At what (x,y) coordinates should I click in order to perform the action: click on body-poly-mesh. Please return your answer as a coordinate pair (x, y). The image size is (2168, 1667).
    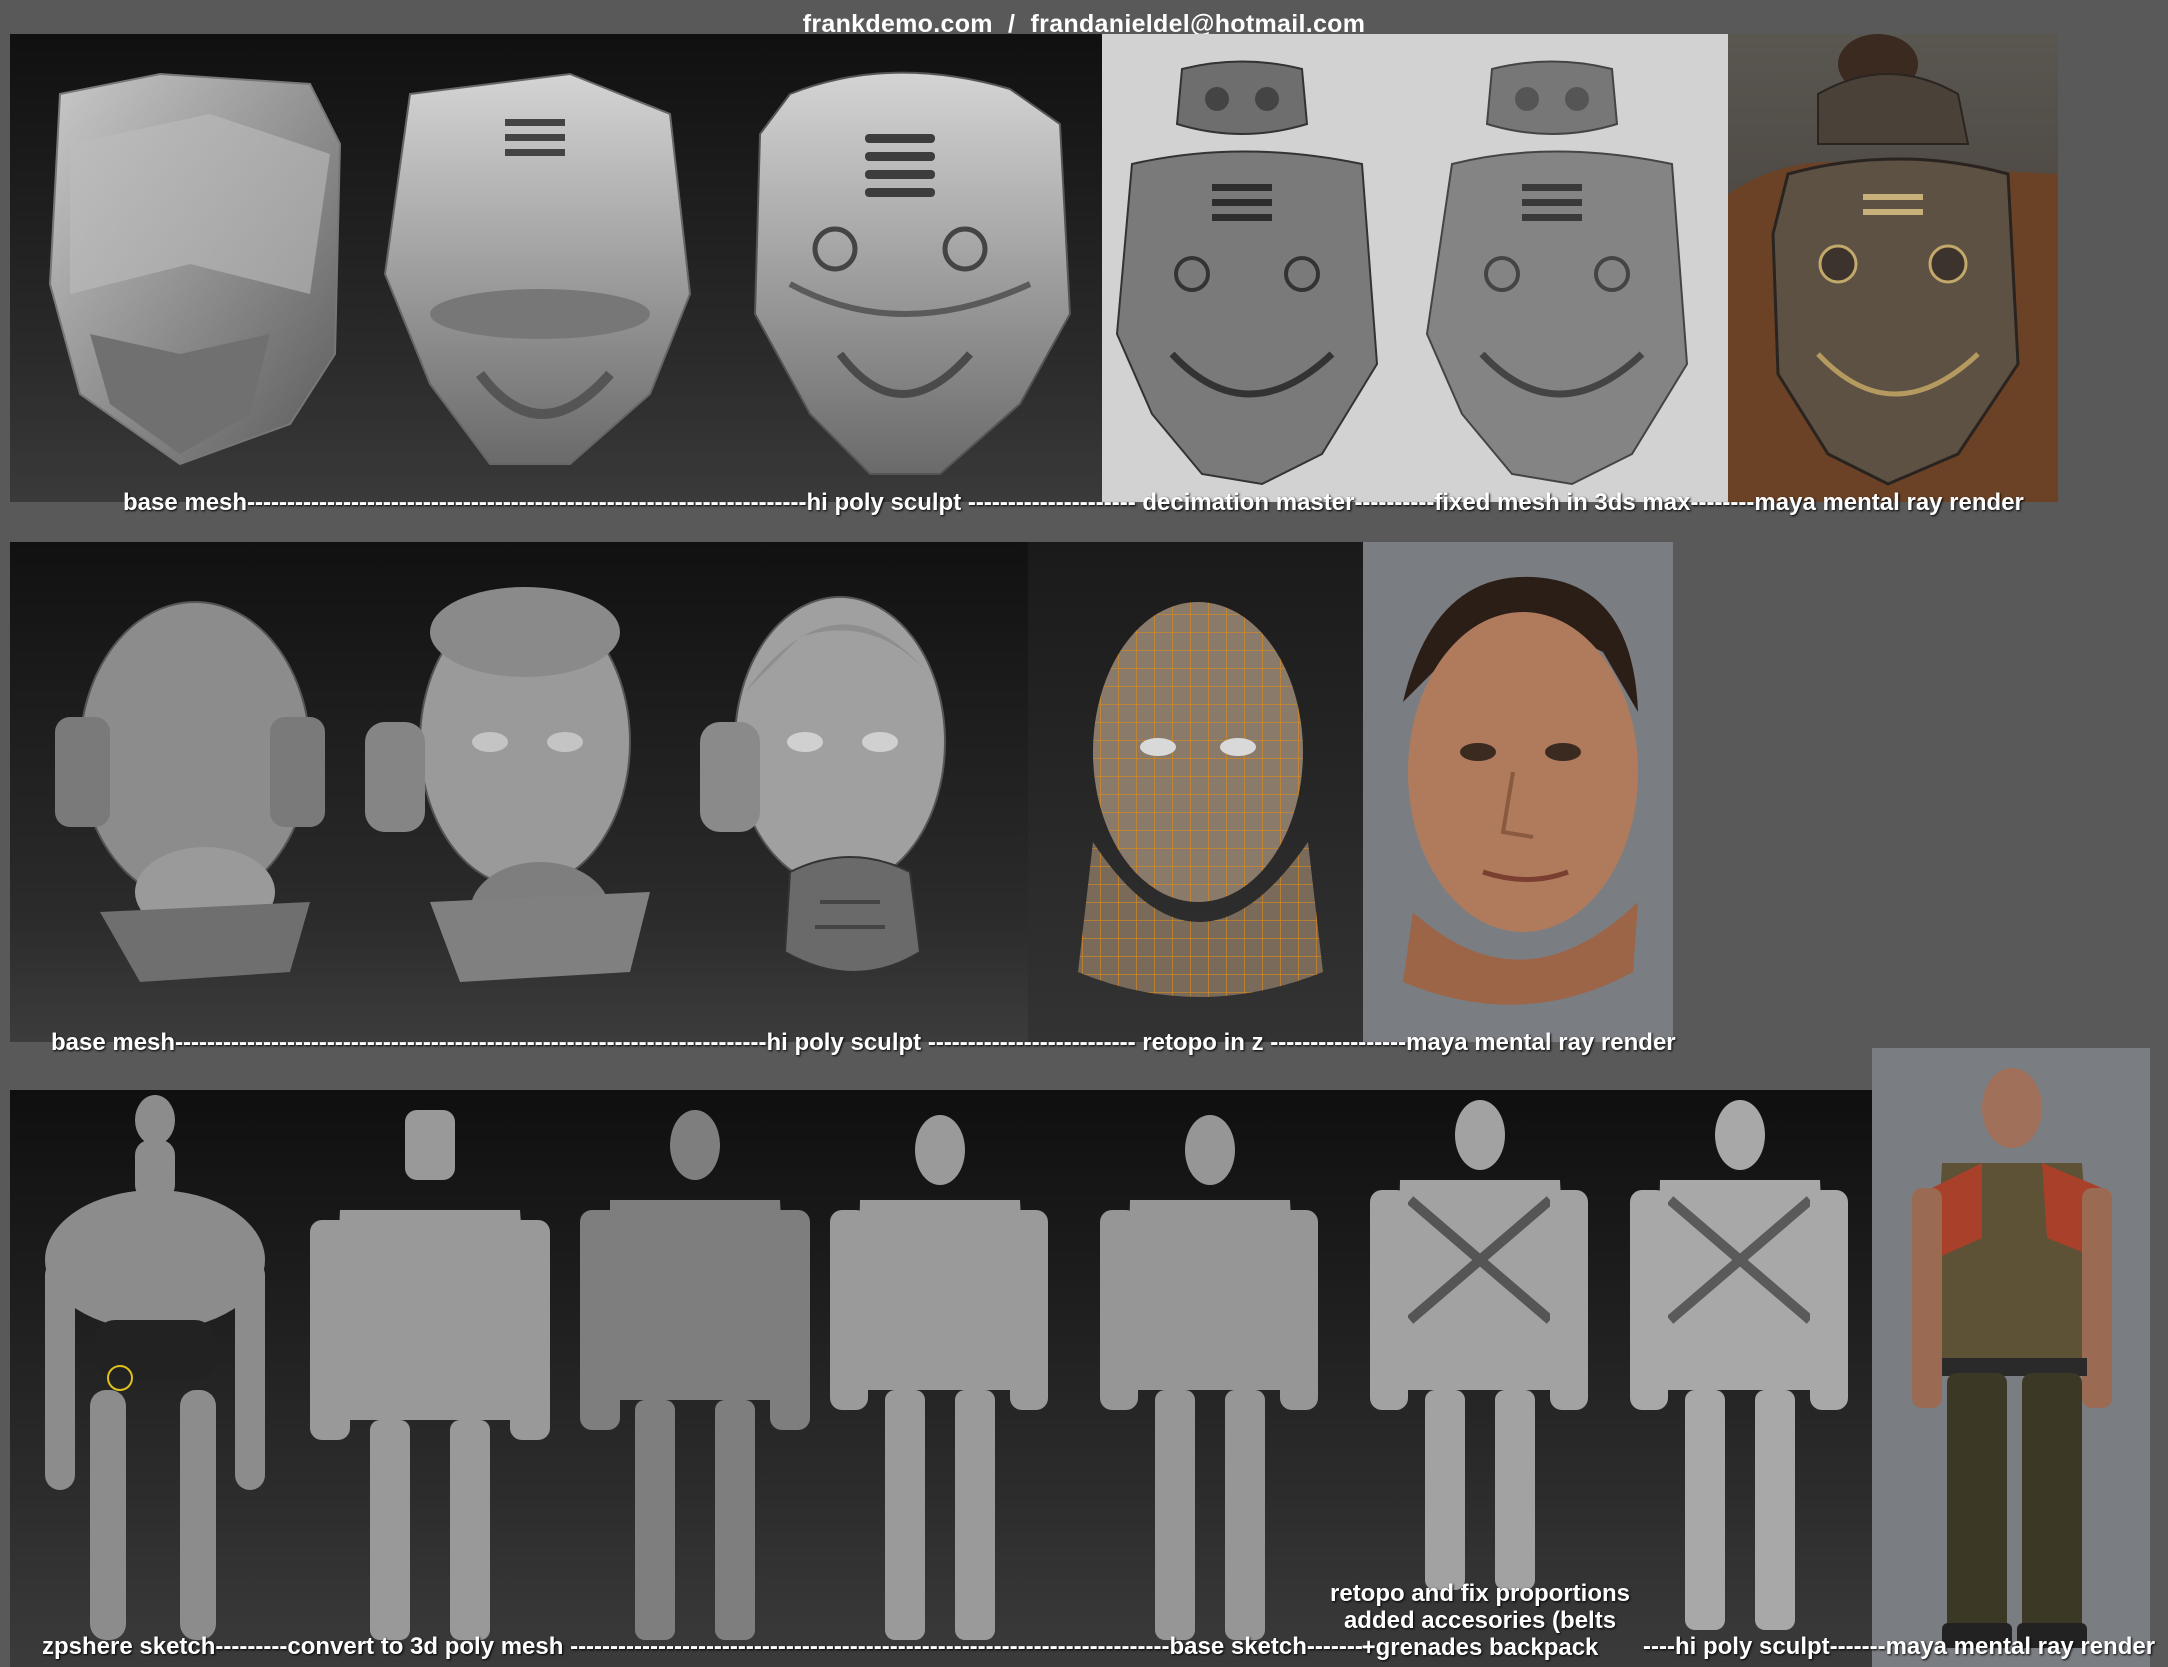
    Looking at the image, I should click on (430, 1375).